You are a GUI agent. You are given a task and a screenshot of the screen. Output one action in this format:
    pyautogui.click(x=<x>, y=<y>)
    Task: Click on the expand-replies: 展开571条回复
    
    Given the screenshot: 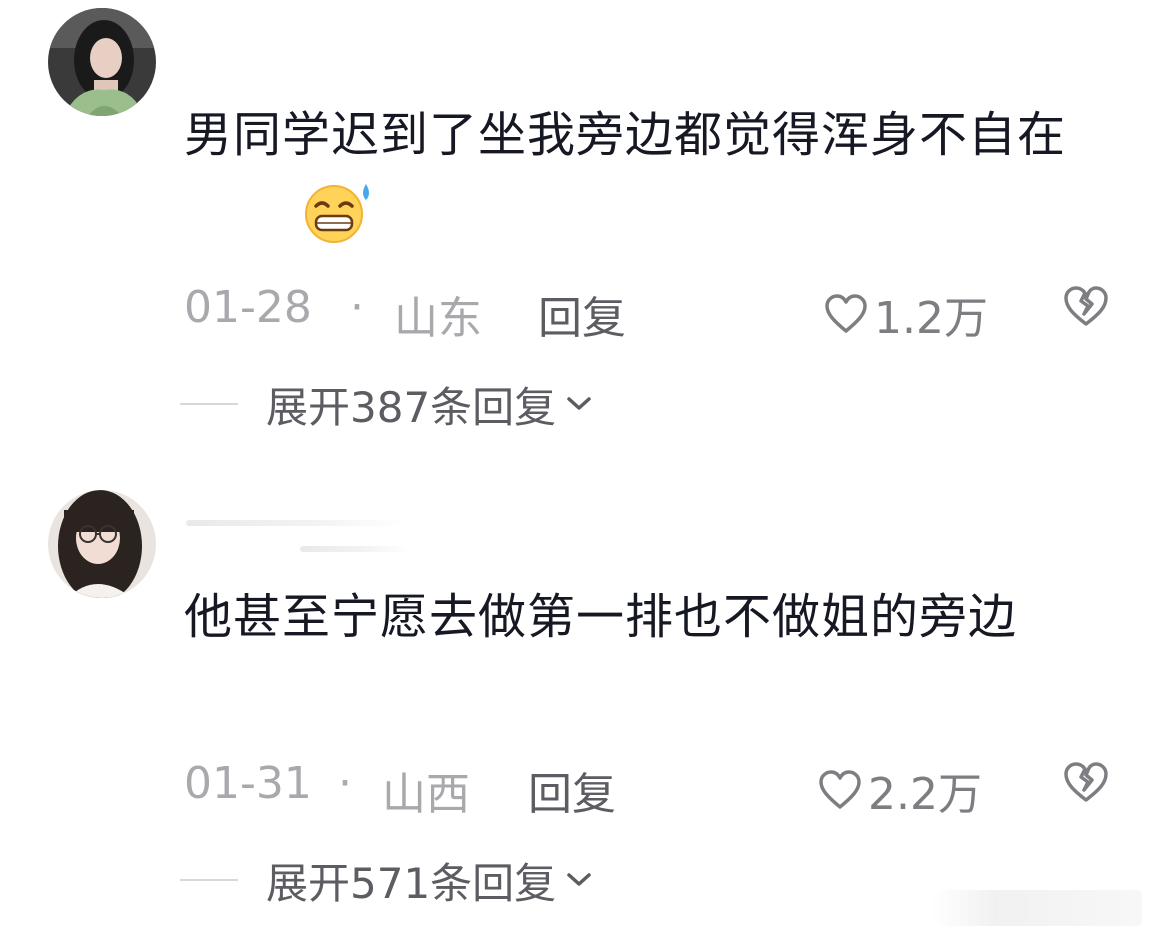 What is the action you would take?
    pyautogui.click(x=386, y=880)
    